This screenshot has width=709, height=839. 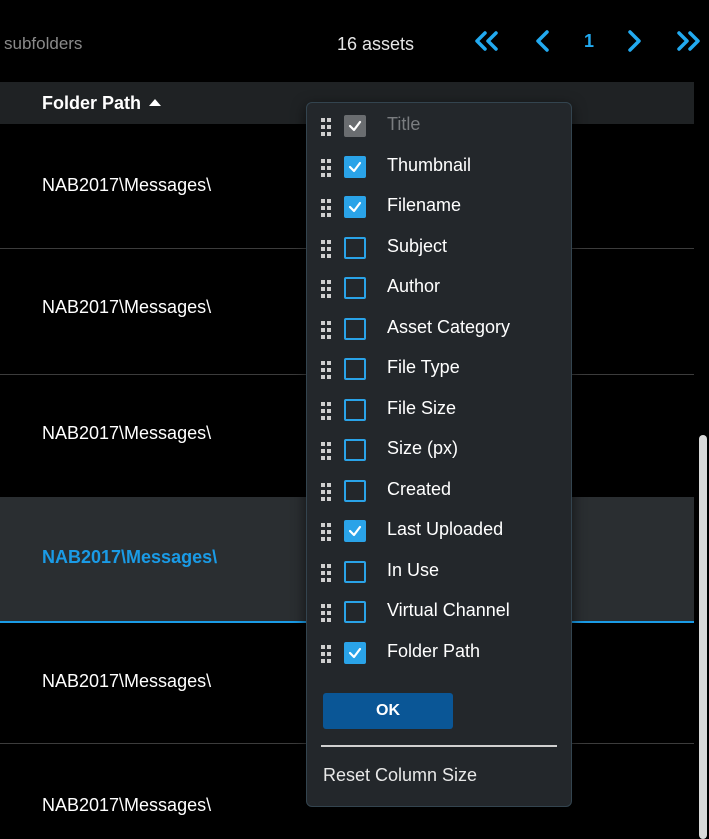 I want to click on column-option-label: File Size, so click(x=422, y=407).